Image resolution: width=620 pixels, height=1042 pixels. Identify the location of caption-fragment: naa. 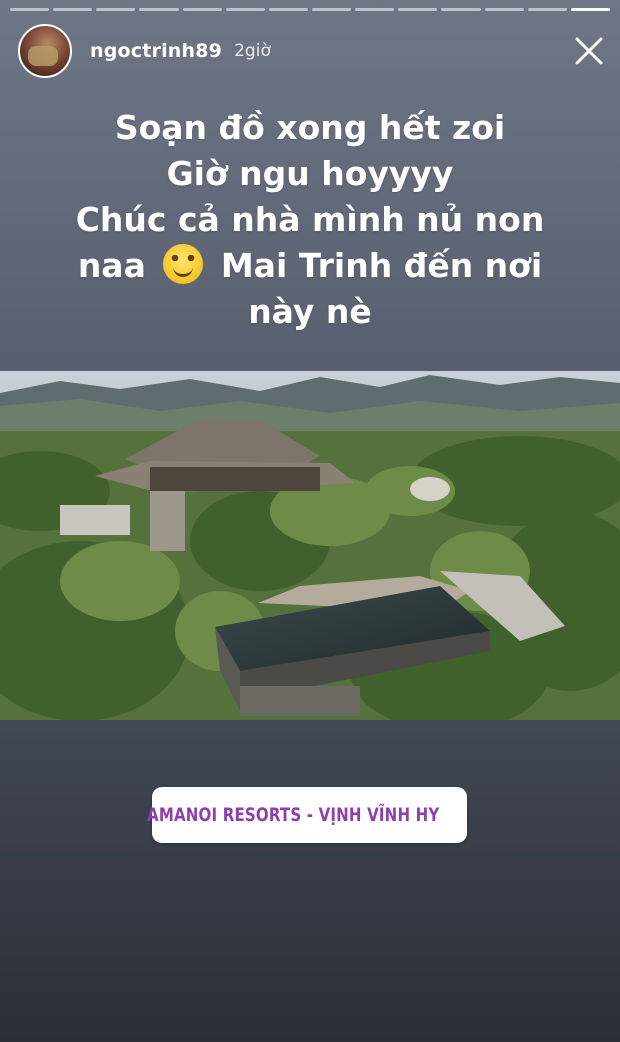
(111, 265).